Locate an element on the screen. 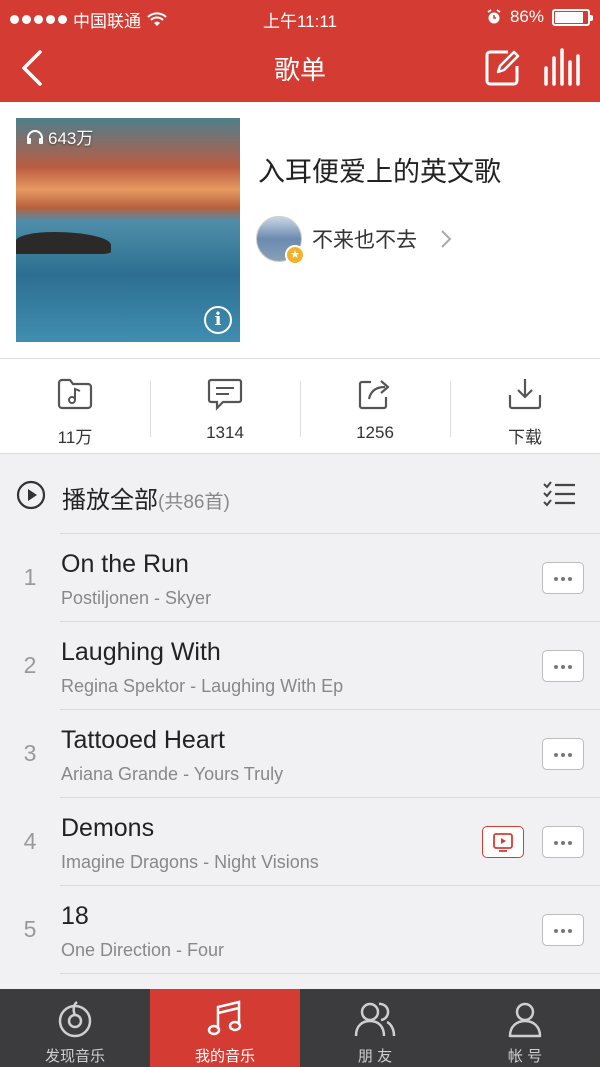  song-title: 18 is located at coordinates (75, 916).